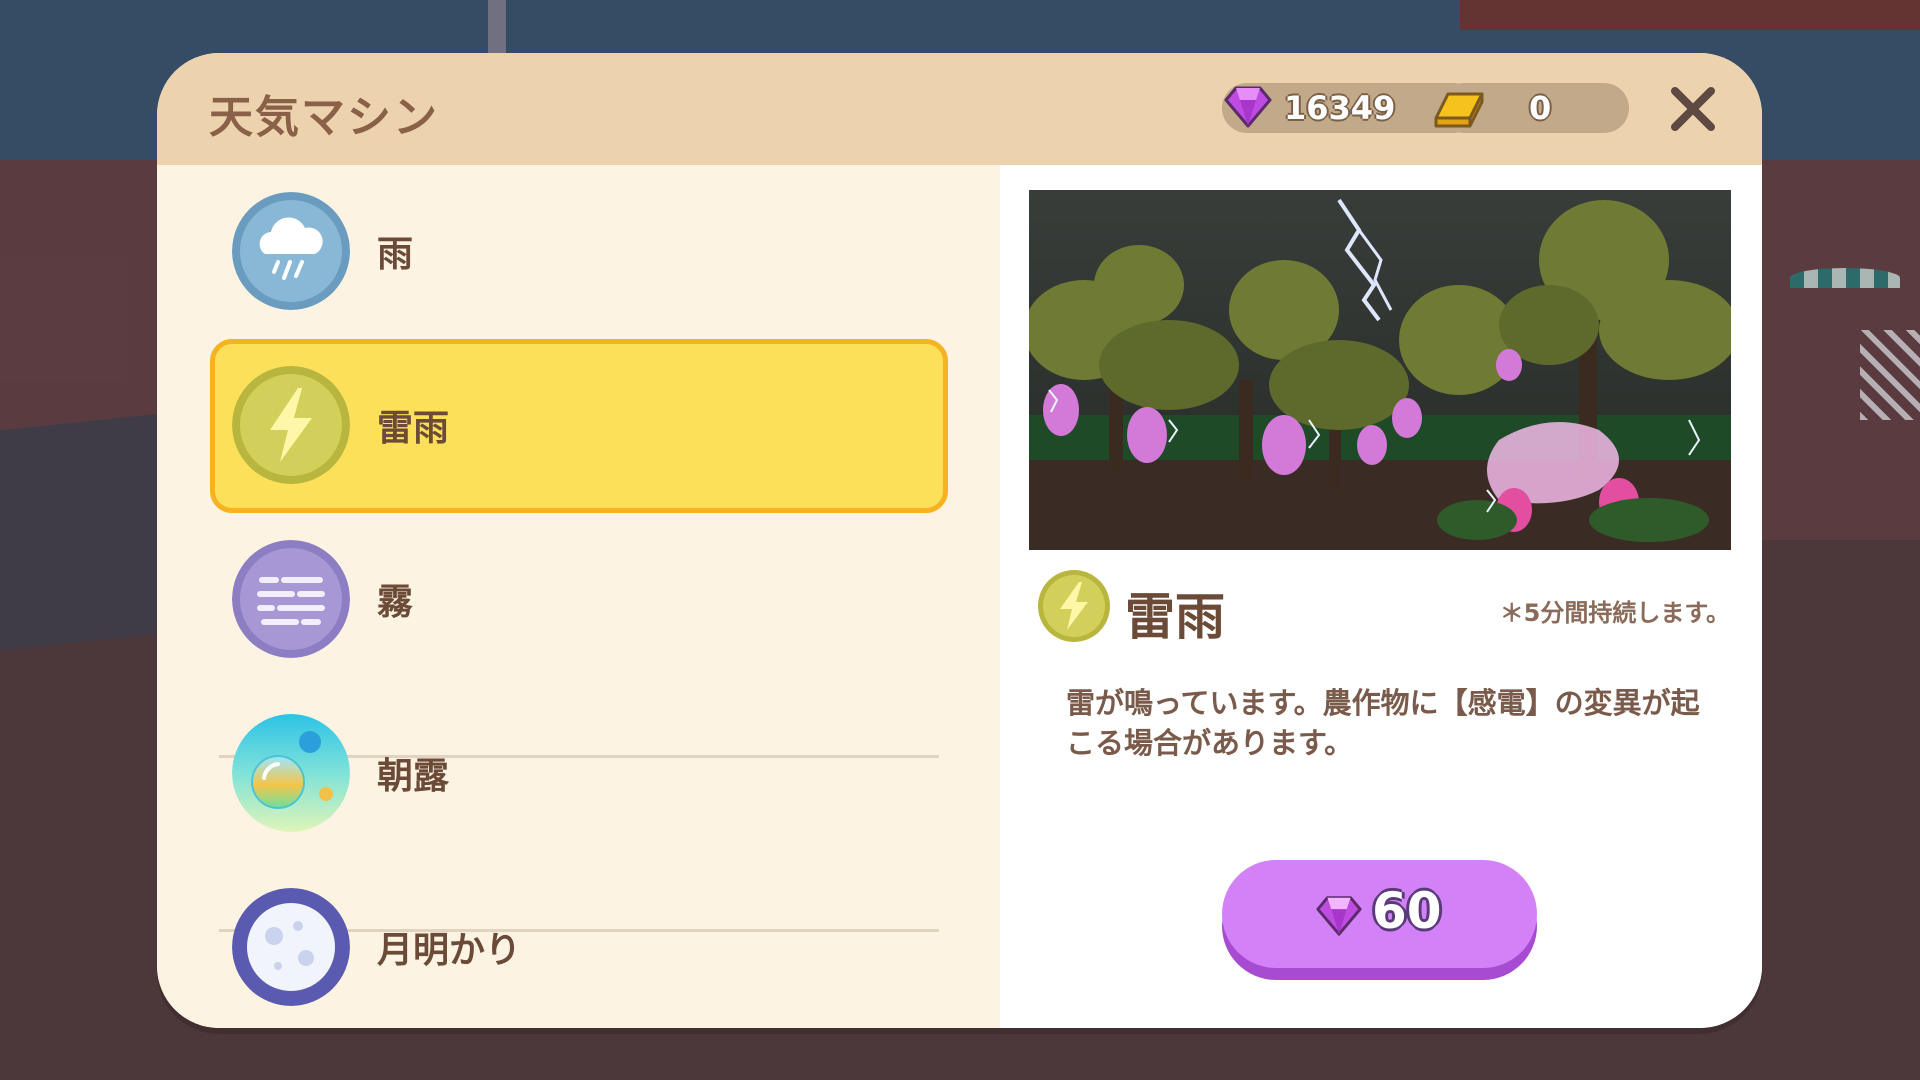  Describe the element at coordinates (579, 252) in the screenshot. I see `weather-item-rain: 雨` at that location.